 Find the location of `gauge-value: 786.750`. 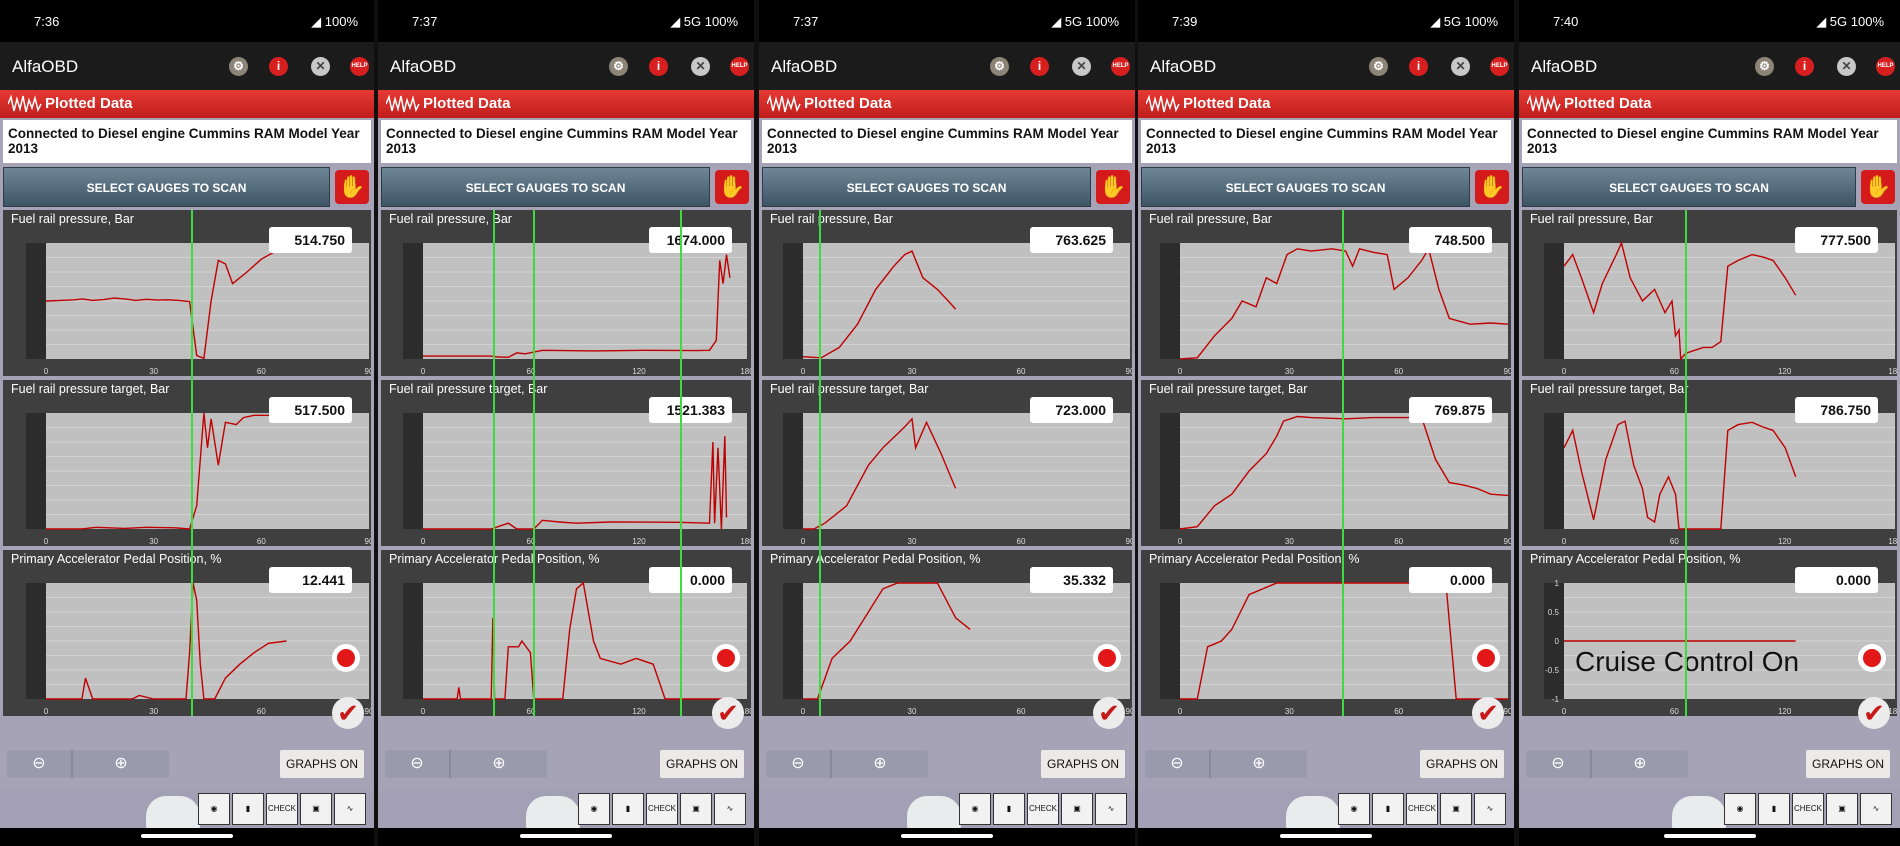

gauge-value: 786.750 is located at coordinates (1836, 410).